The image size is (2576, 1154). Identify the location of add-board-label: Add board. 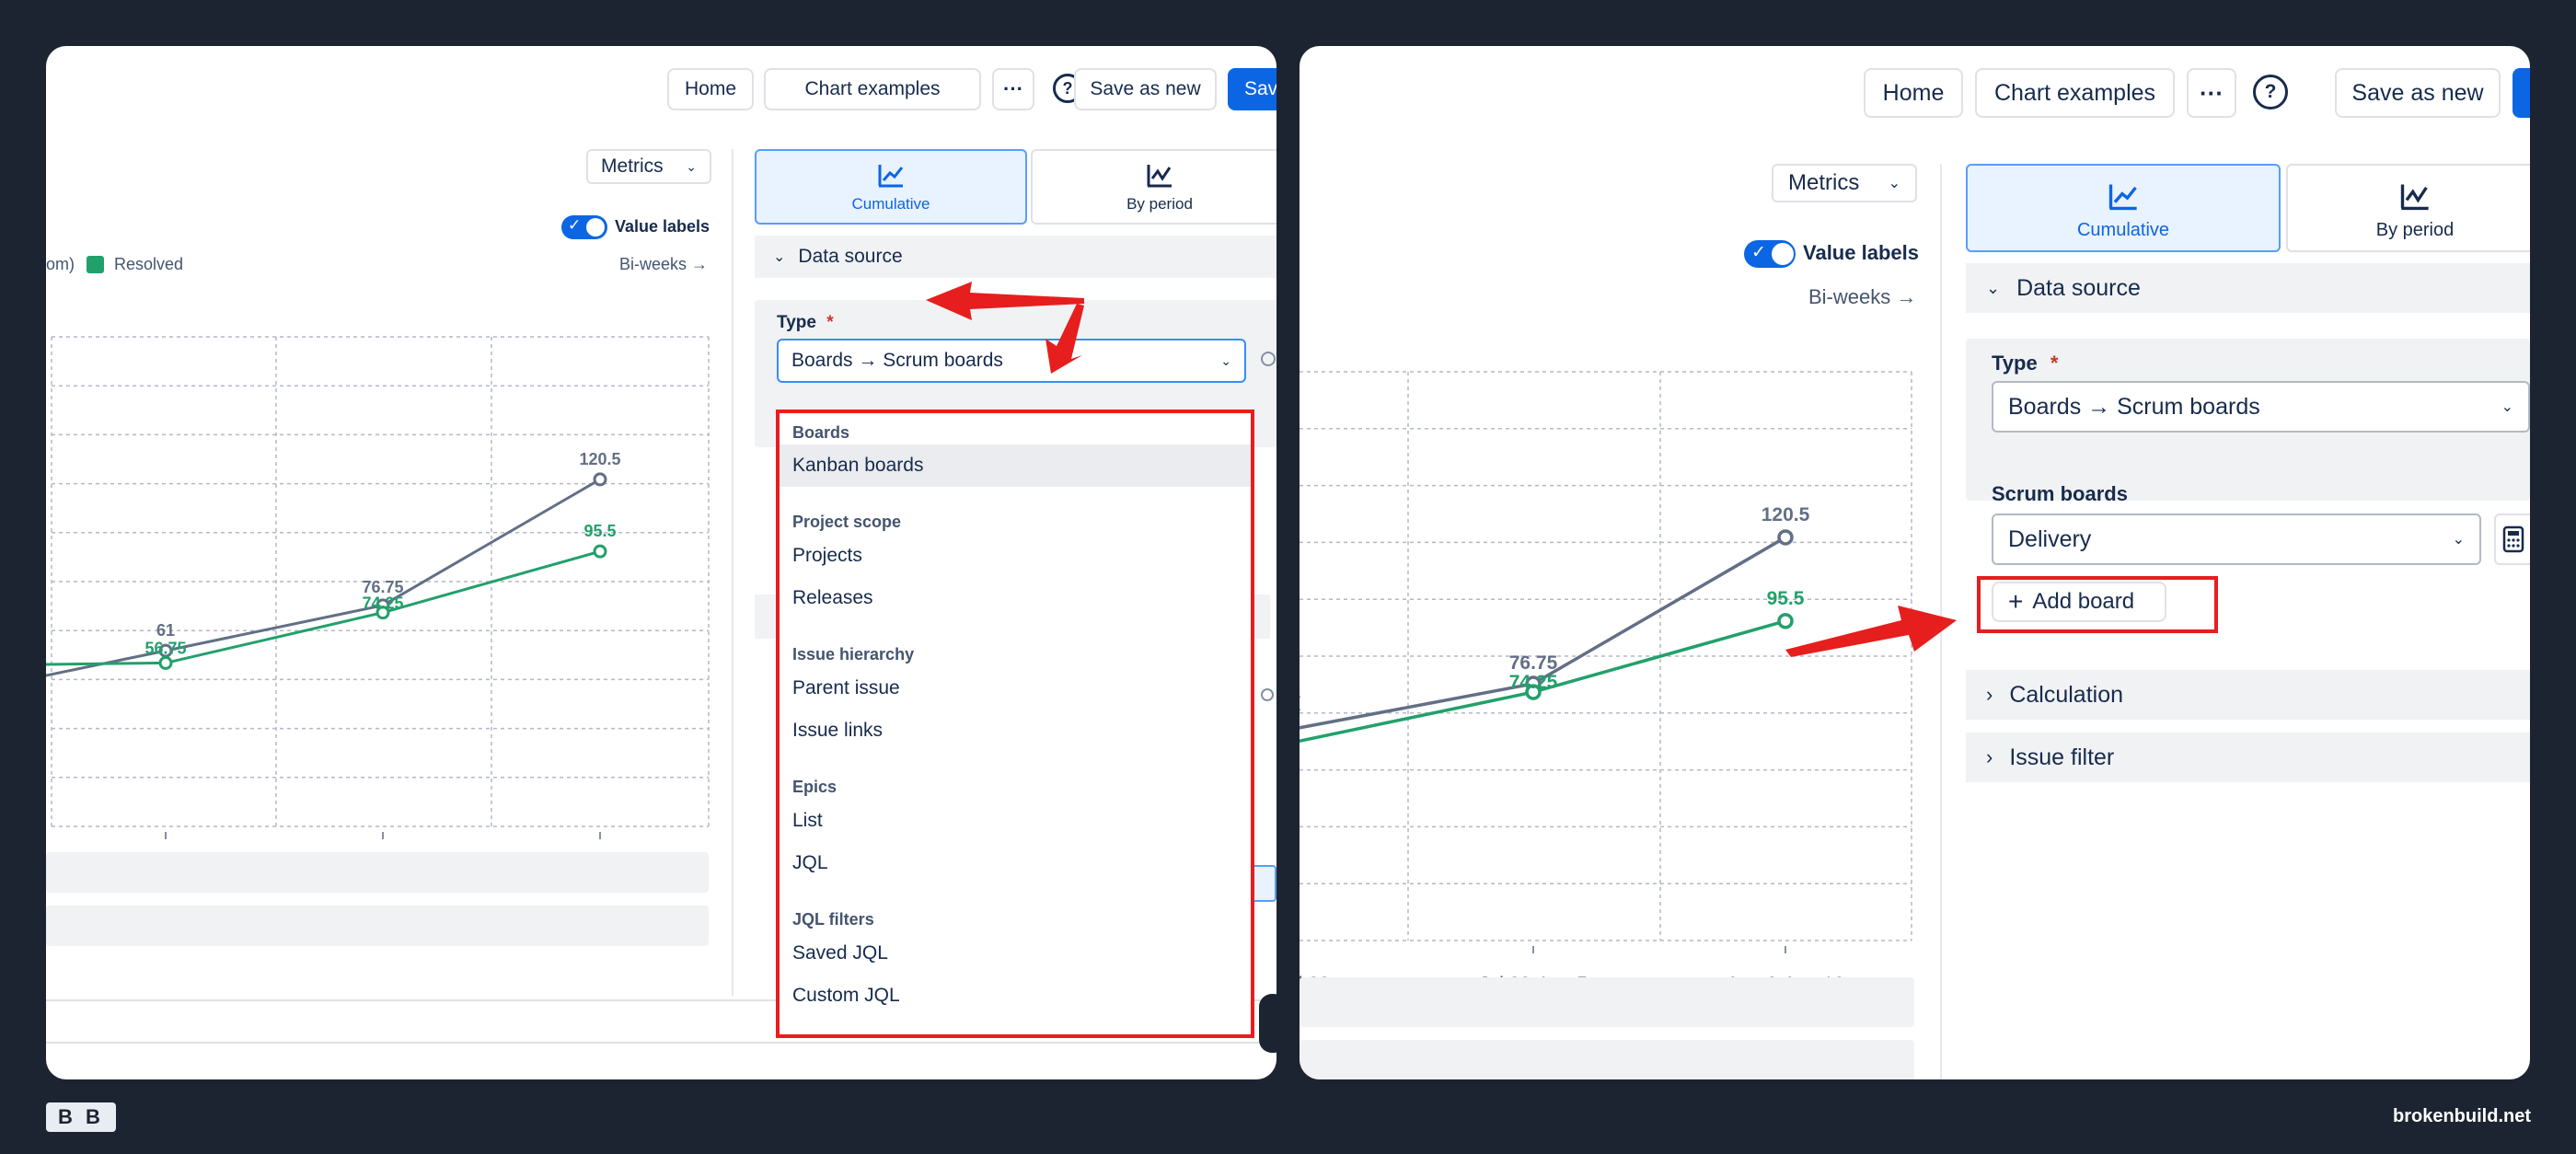
(2083, 601).